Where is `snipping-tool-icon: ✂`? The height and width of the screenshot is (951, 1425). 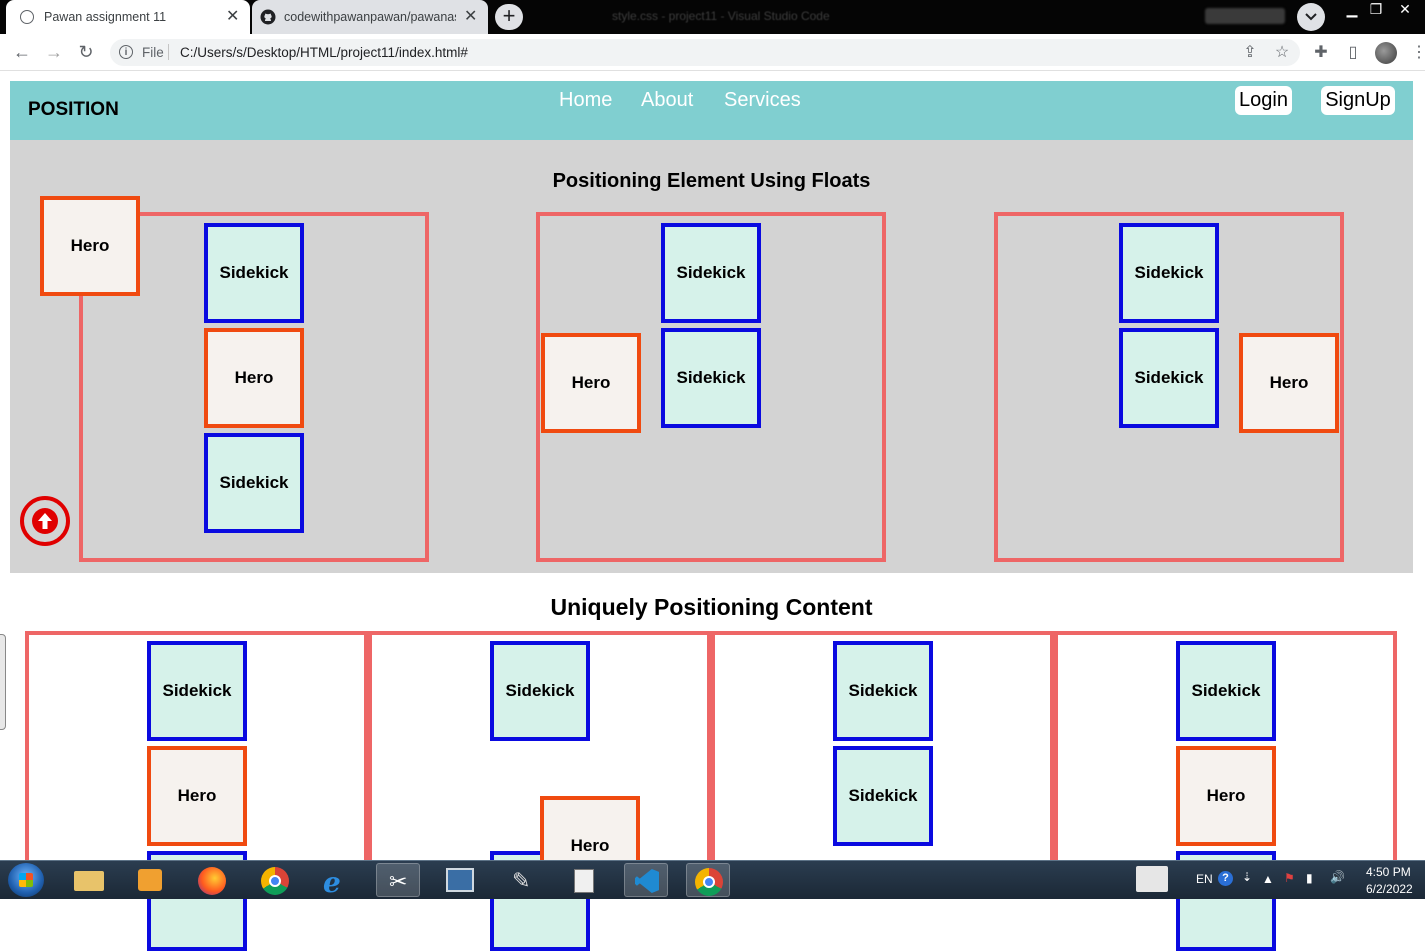 snipping-tool-icon: ✂ is located at coordinates (398, 880).